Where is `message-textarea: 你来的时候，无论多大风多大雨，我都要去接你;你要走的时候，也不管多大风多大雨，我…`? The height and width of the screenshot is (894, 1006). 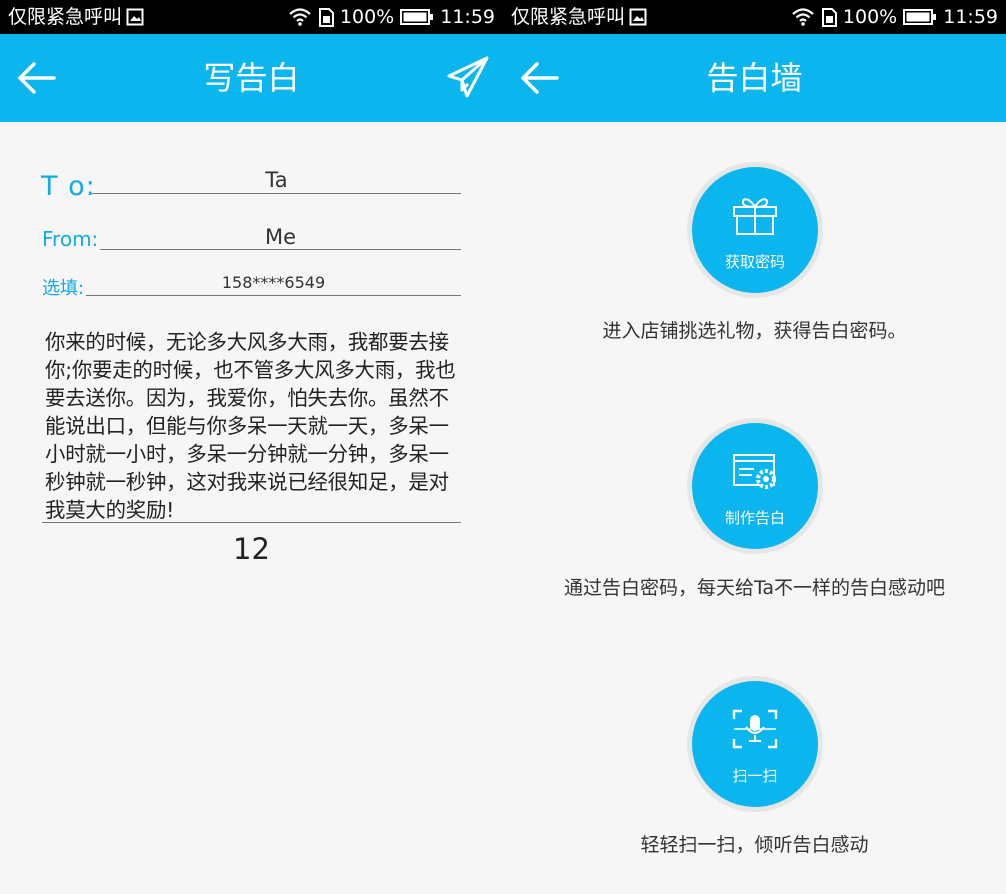
message-textarea: 你来的时候，无论多大风多大雨，我都要去接你;你要走的时候，也不管多大风多大雨，我… is located at coordinates (253, 426).